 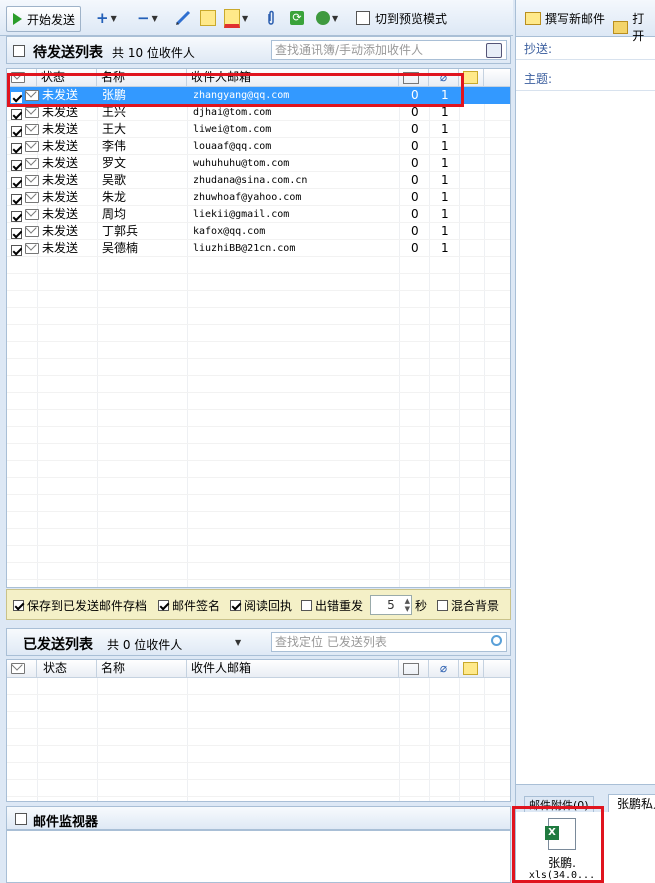 What do you see at coordinates (471, 668) in the screenshot?
I see `column-note` at bounding box center [471, 668].